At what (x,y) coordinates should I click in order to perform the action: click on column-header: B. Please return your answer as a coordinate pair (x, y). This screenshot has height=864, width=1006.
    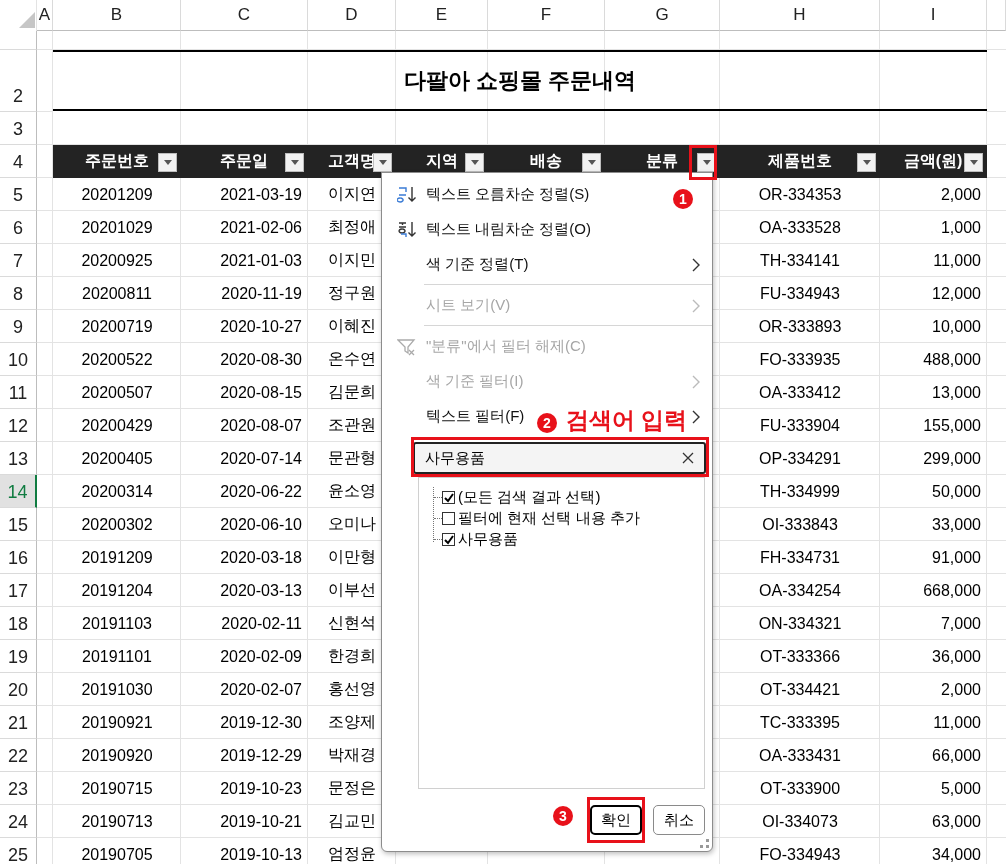
    Looking at the image, I should click on (117, 15).